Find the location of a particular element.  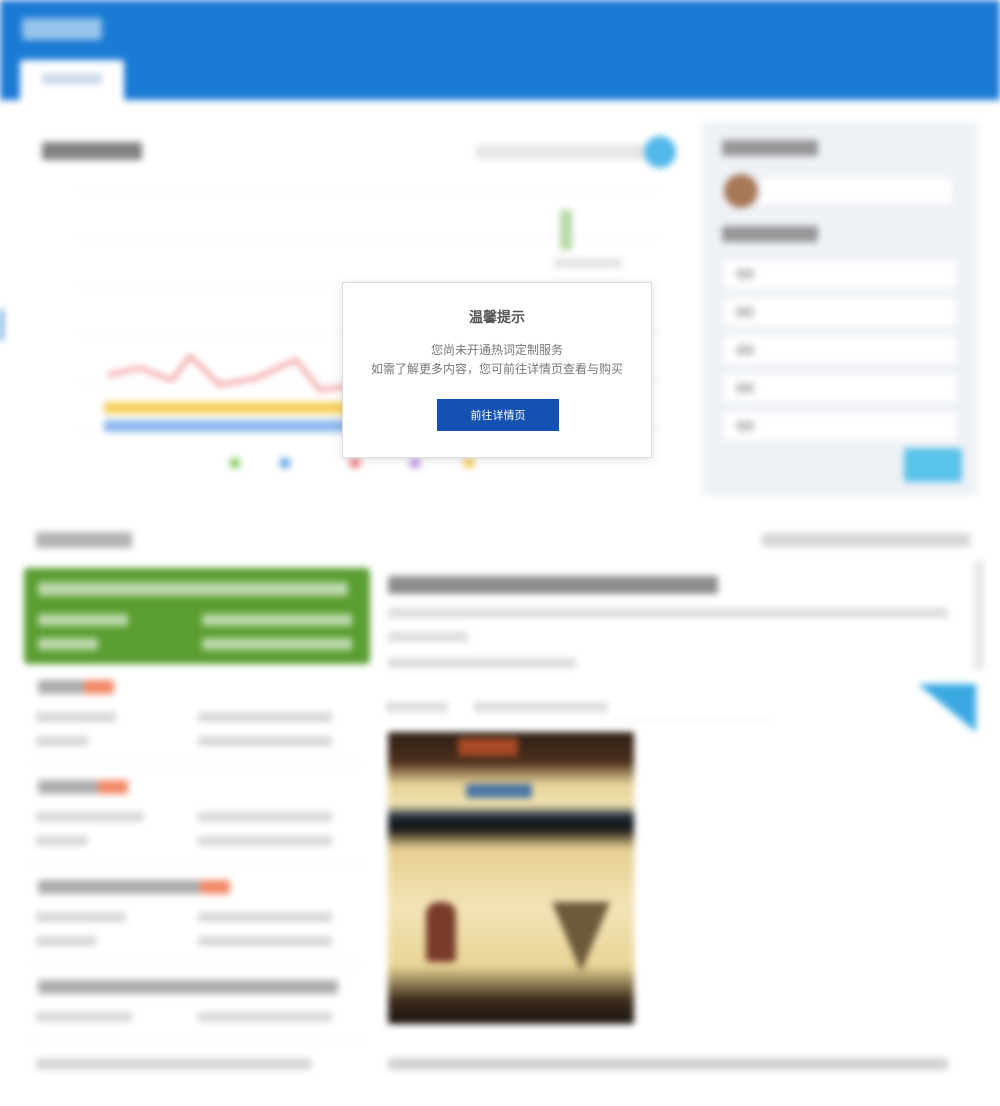

chart-search-input is located at coordinates (560, 152).